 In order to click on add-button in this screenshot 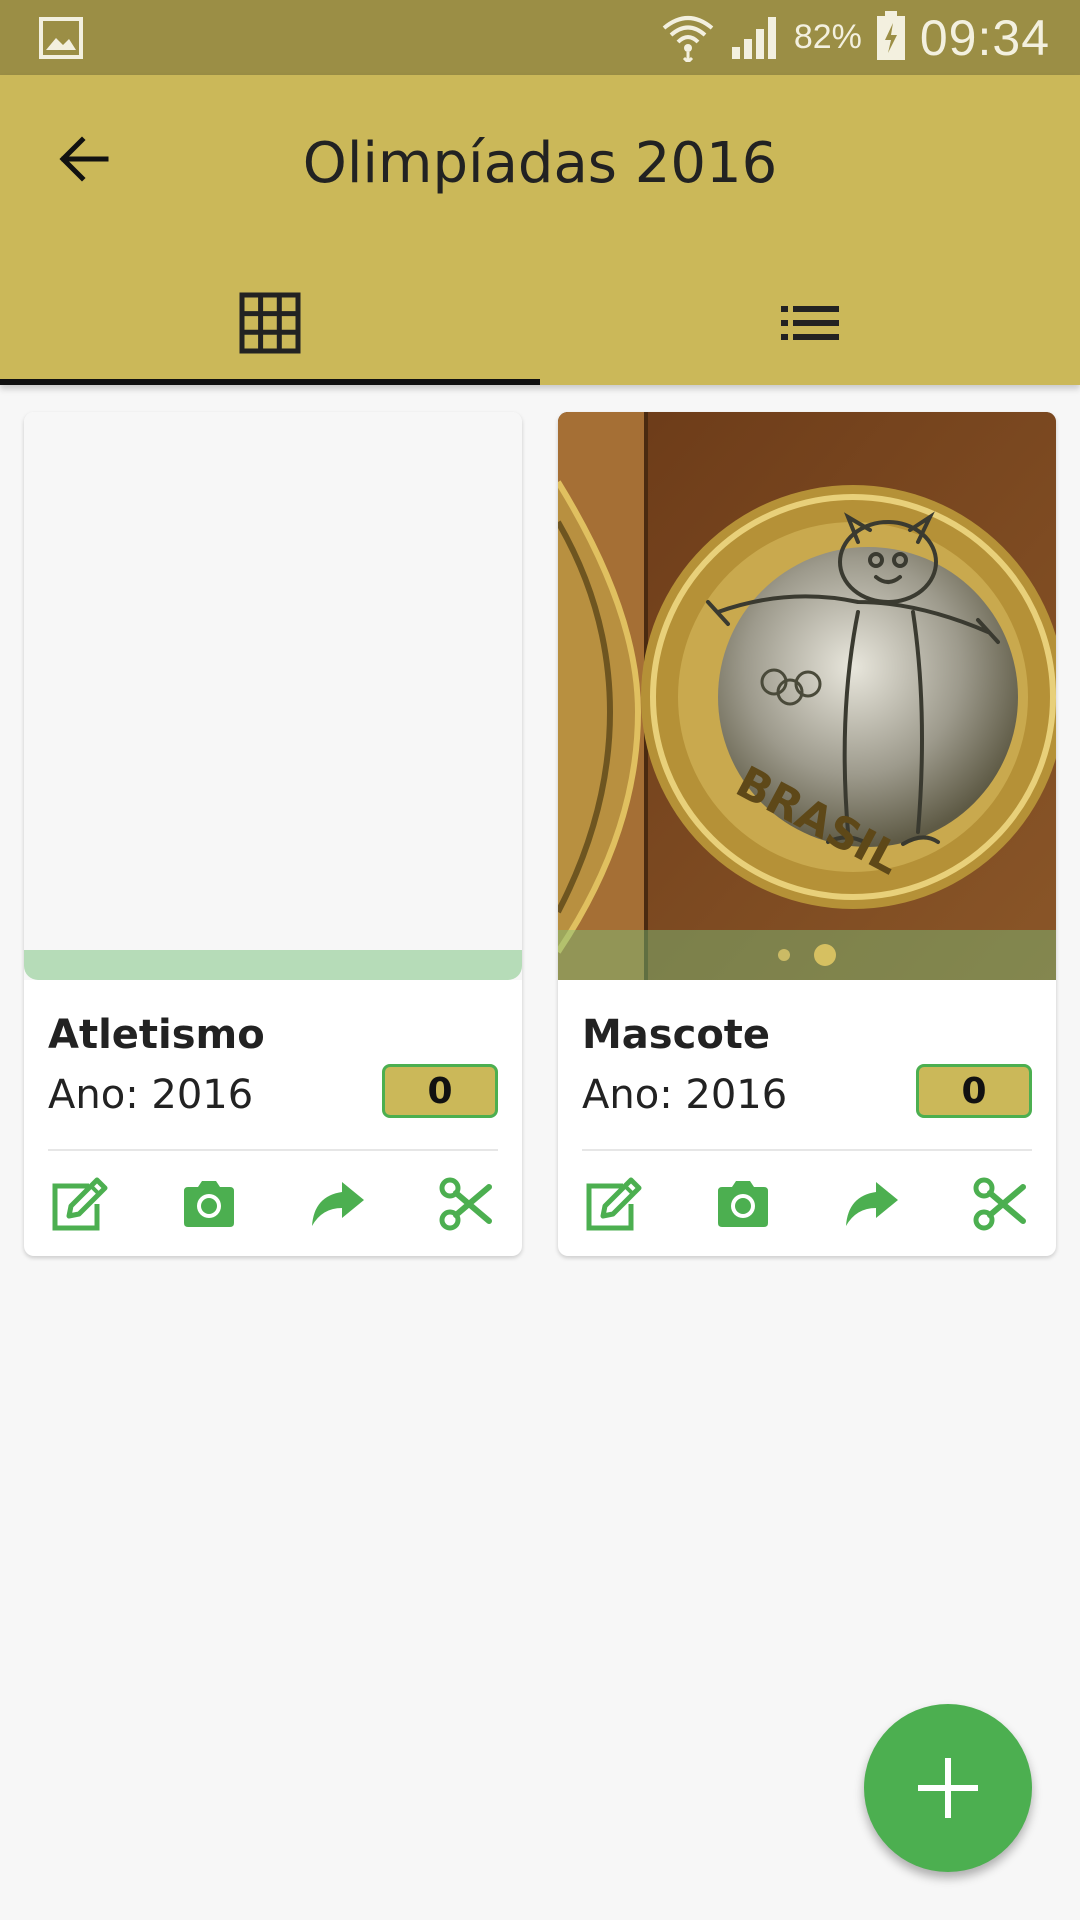, I will do `click(948, 1788)`.